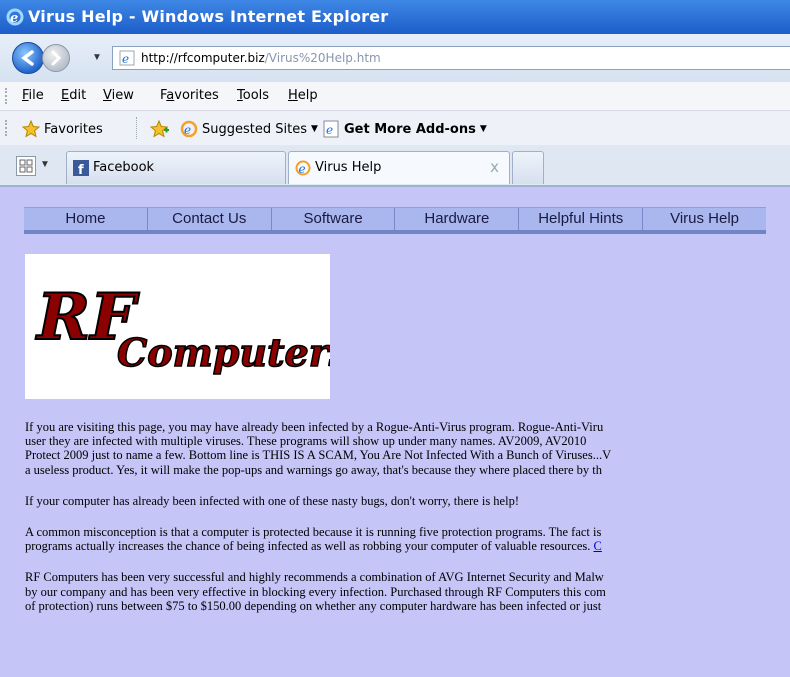 This screenshot has width=790, height=677. I want to click on nav-hardware: Hardware, so click(457, 219).